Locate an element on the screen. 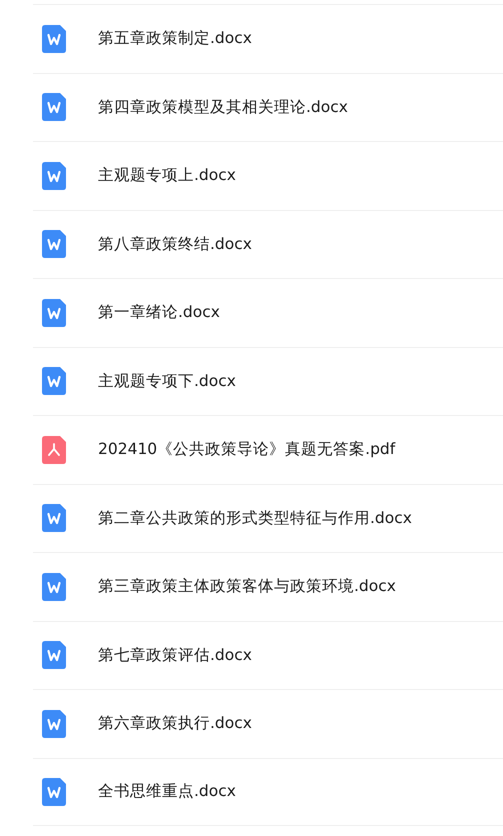 This screenshot has width=503, height=836. file-name: 第七章政策评估.docx is located at coordinates (175, 655).